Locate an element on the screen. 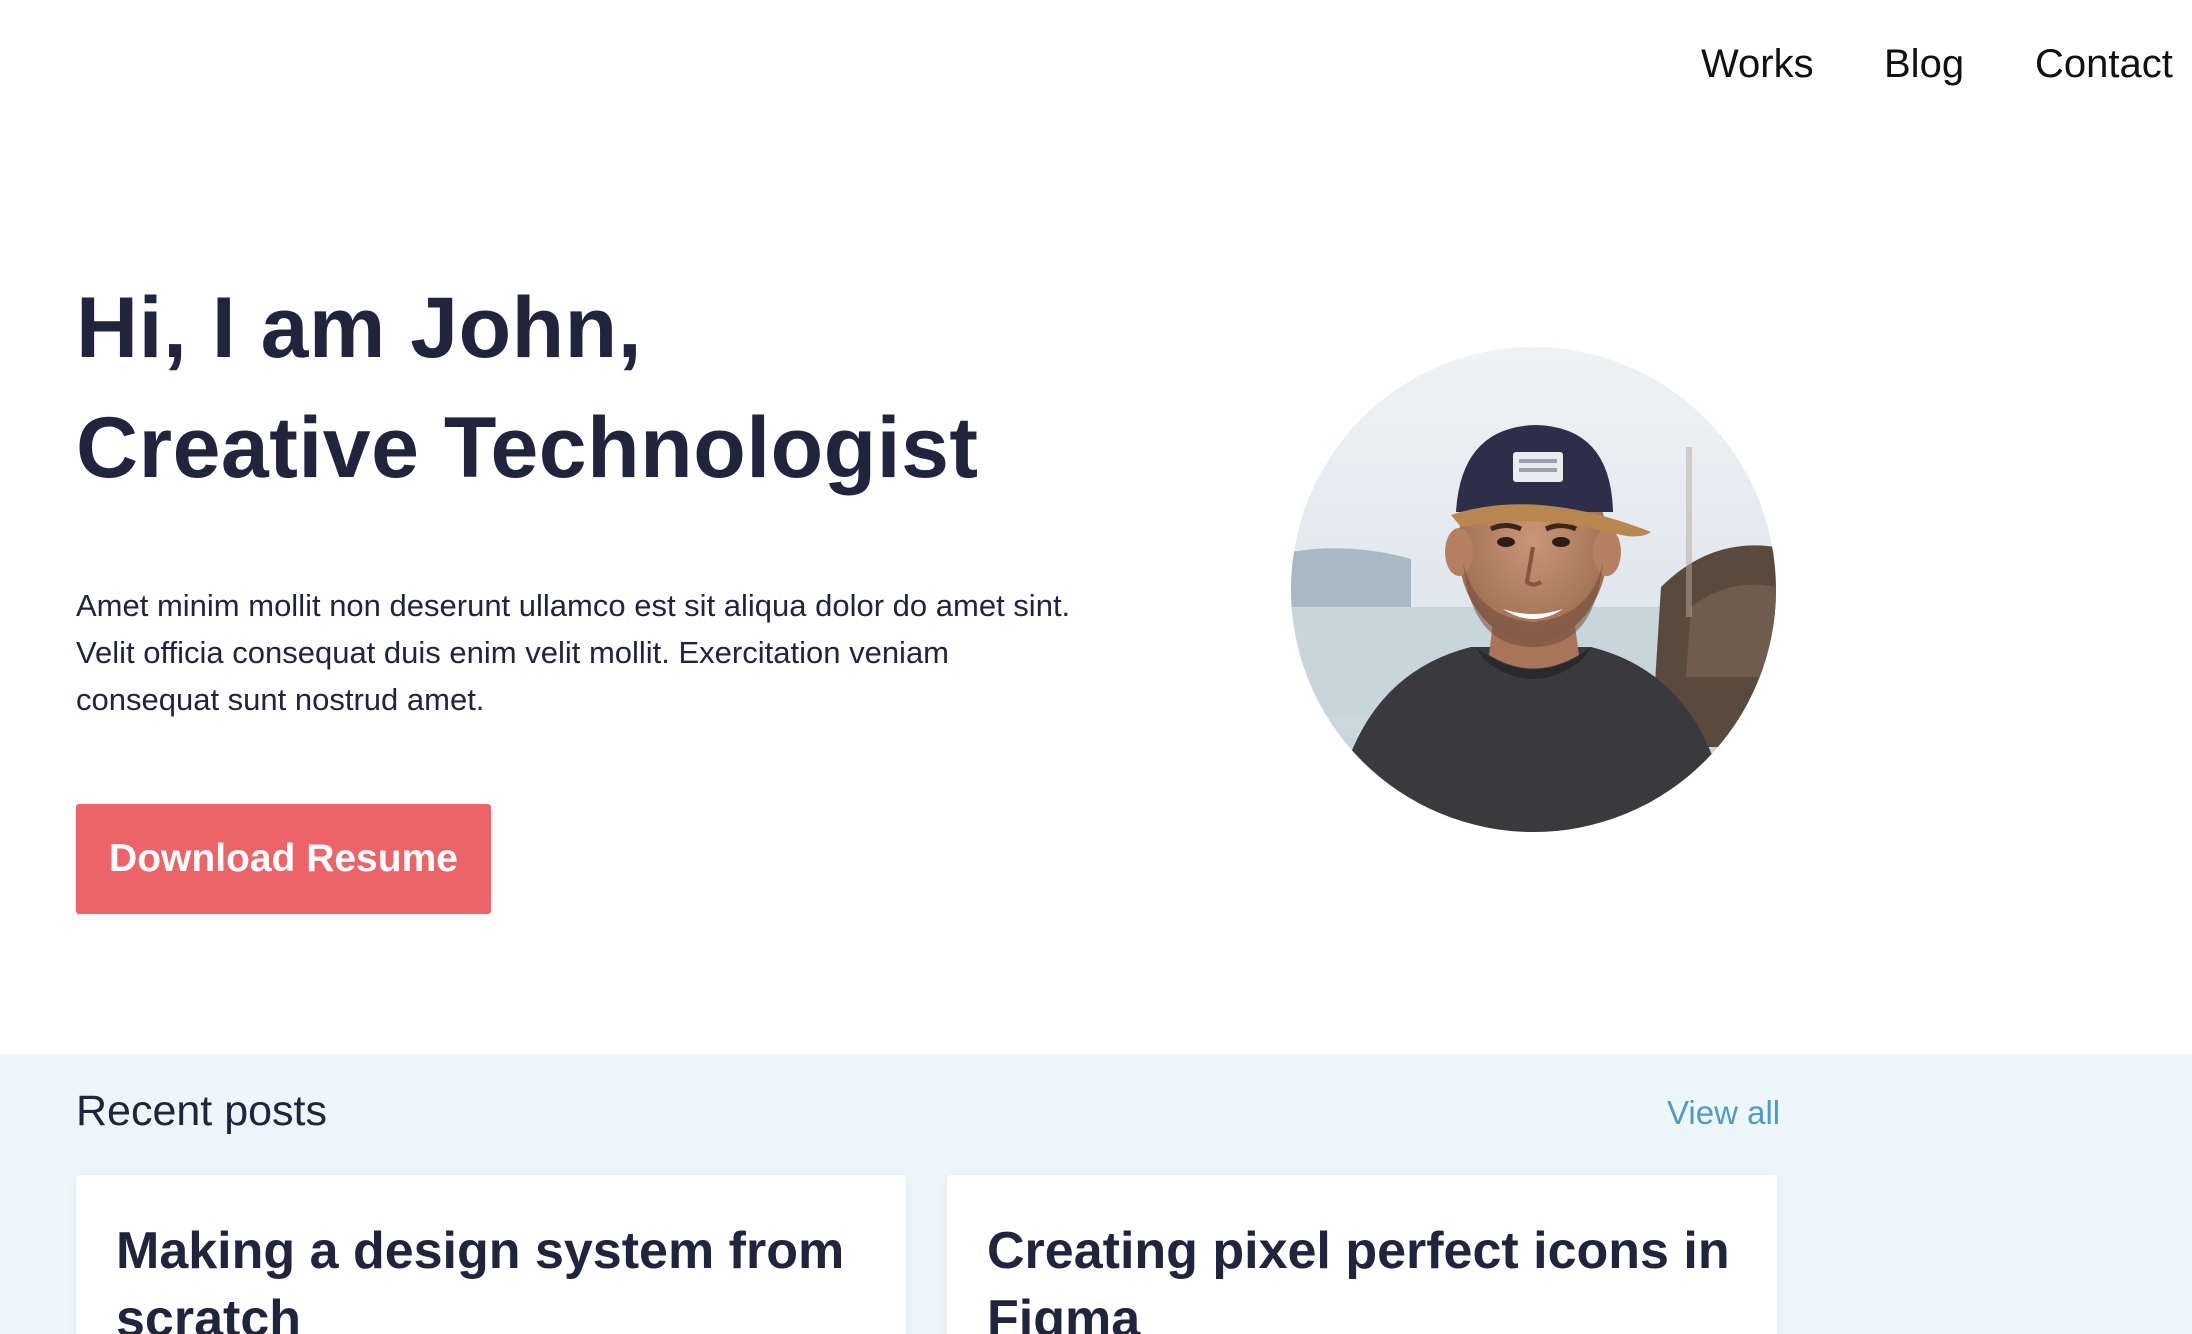 This screenshot has height=1334, width=2192. nav-link-contact: Contact is located at coordinates (2104, 64).